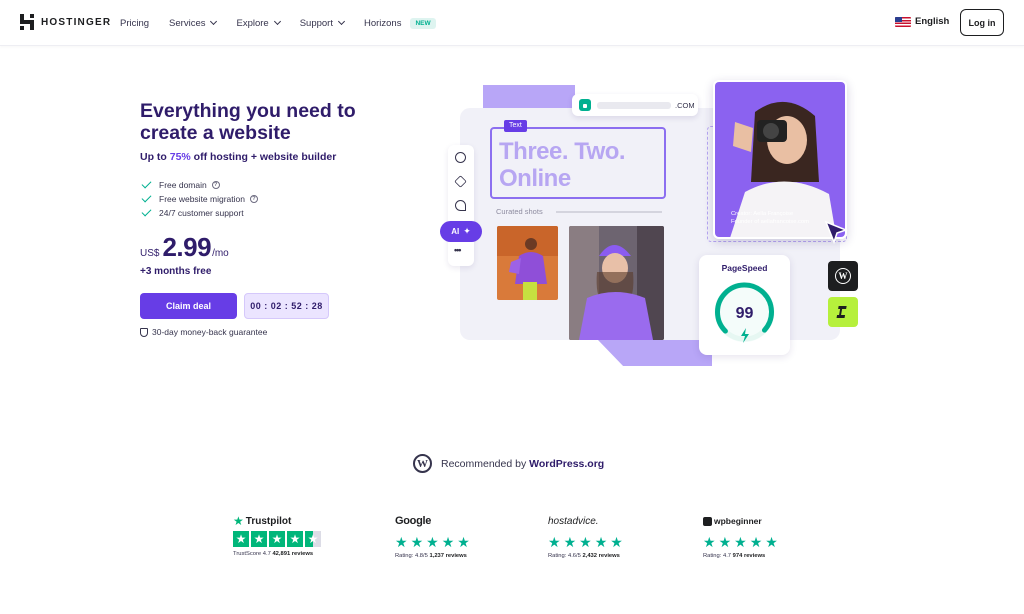  I want to click on hostadvice-logo: hostadvice., so click(573, 521).